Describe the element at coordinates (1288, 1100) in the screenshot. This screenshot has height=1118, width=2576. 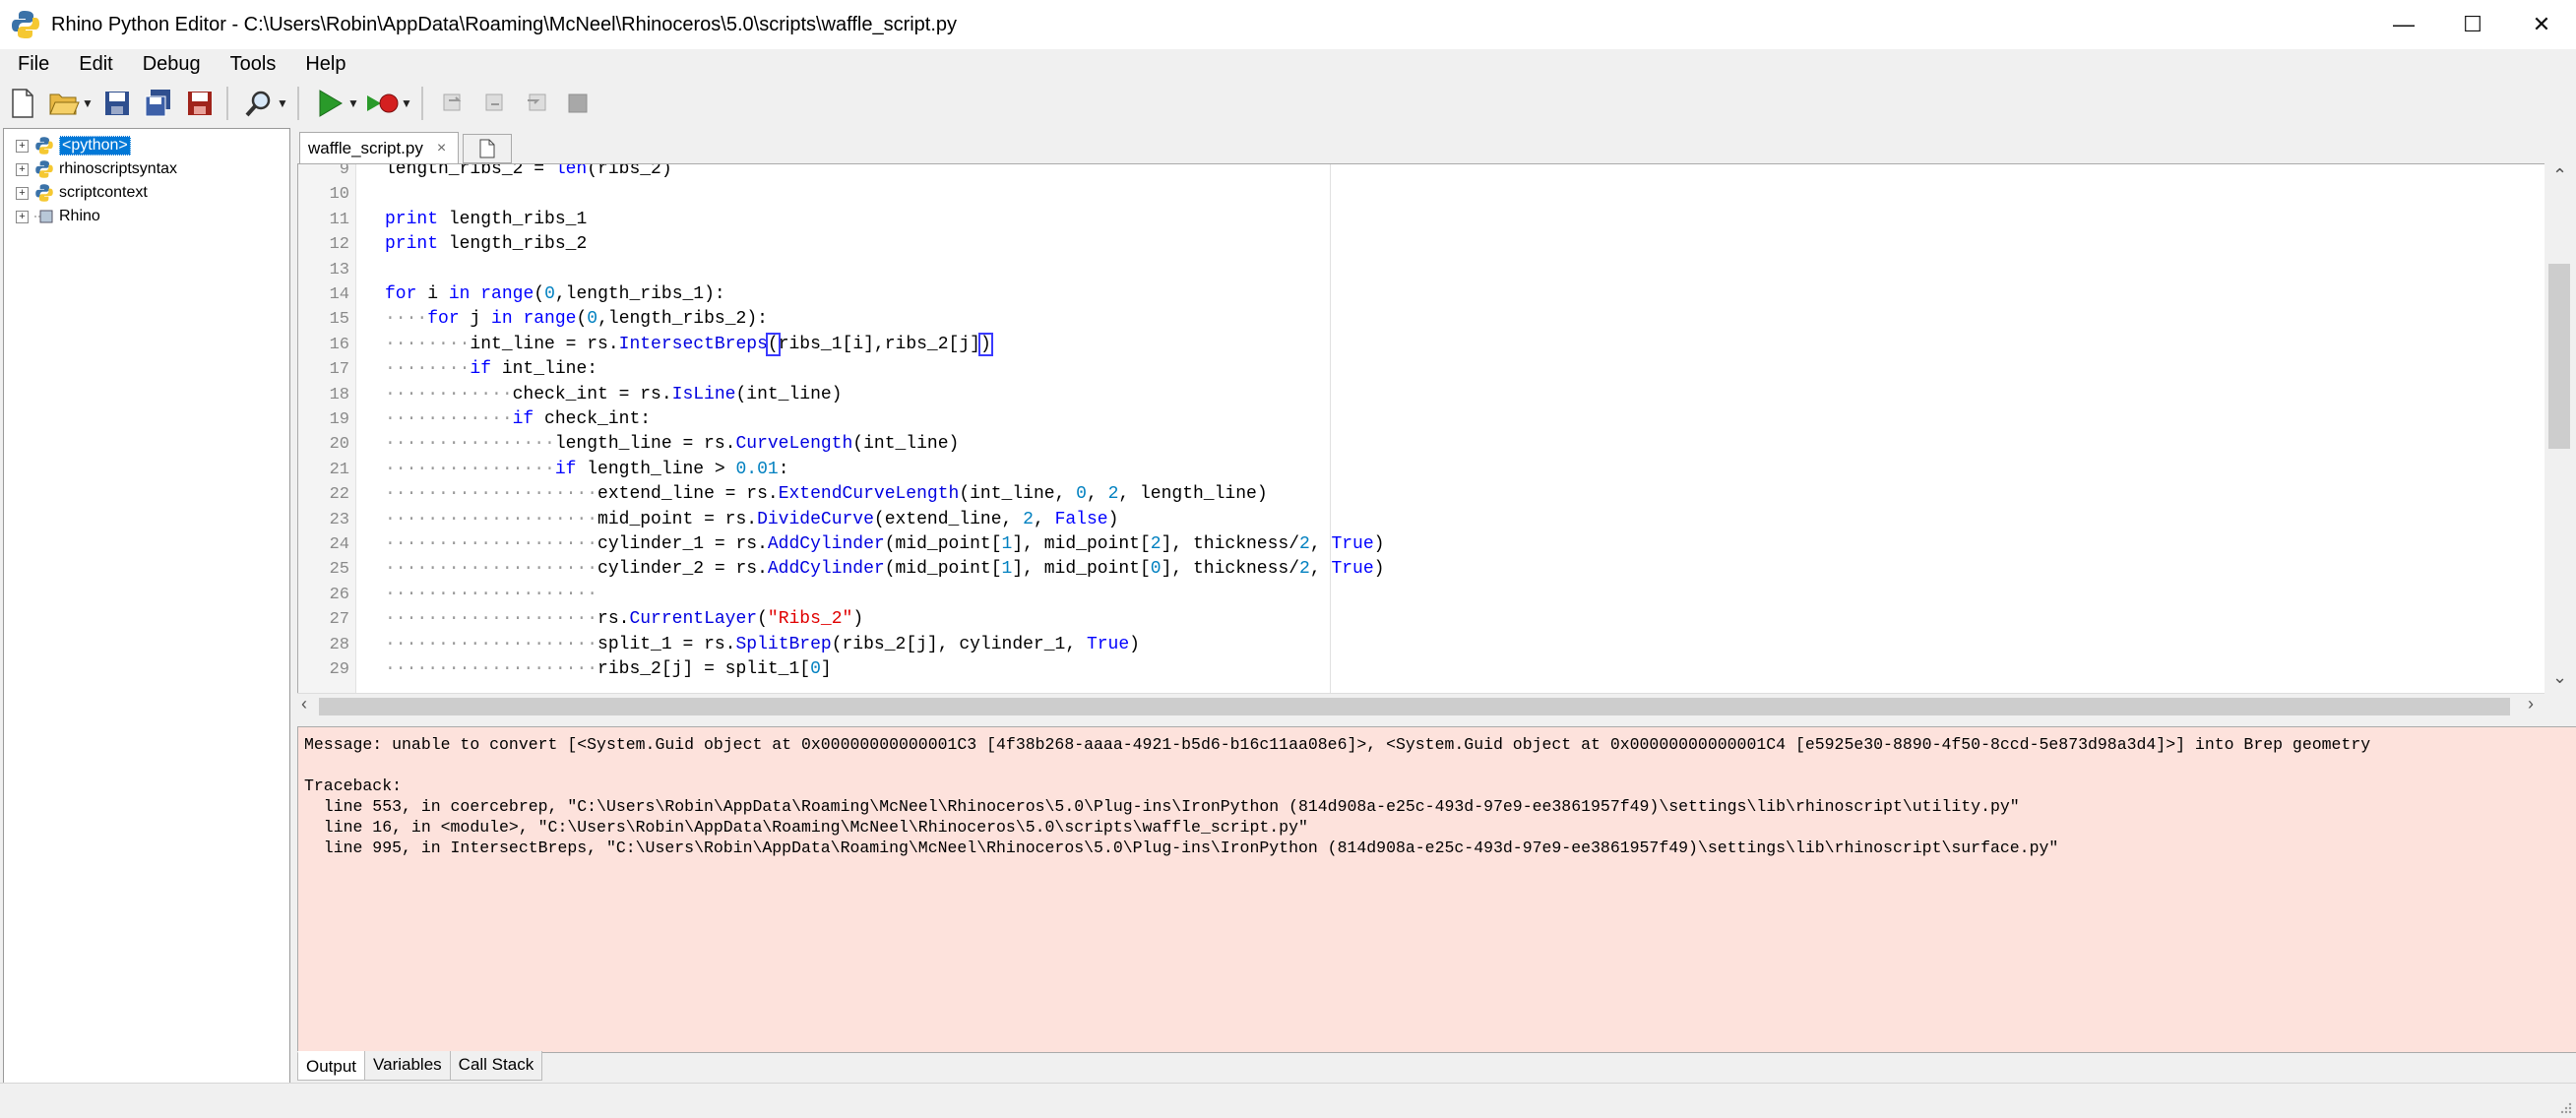
I see `status-bar` at that location.